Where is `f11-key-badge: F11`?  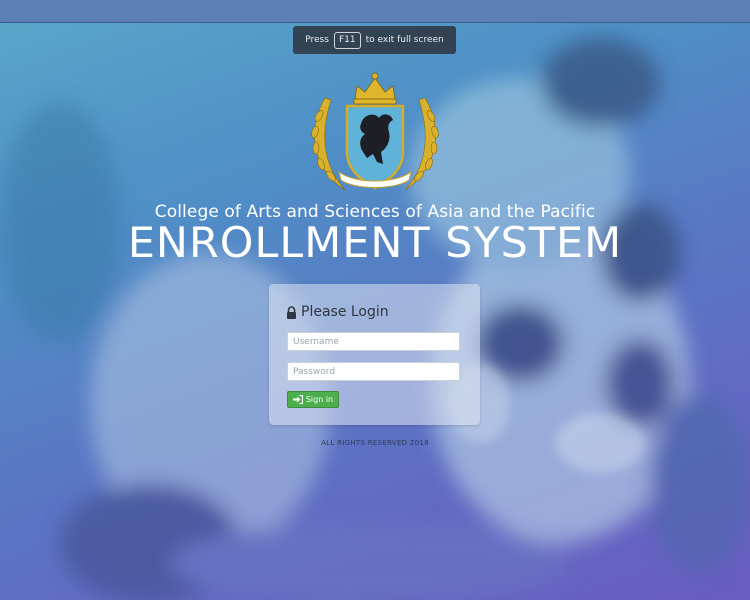
f11-key-badge: F11 is located at coordinates (347, 40).